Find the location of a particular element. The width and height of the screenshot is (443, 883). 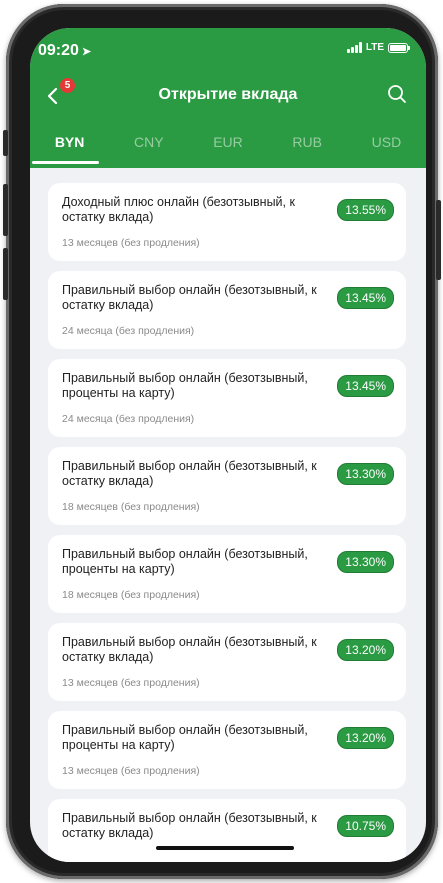

search-icon is located at coordinates (397, 94).